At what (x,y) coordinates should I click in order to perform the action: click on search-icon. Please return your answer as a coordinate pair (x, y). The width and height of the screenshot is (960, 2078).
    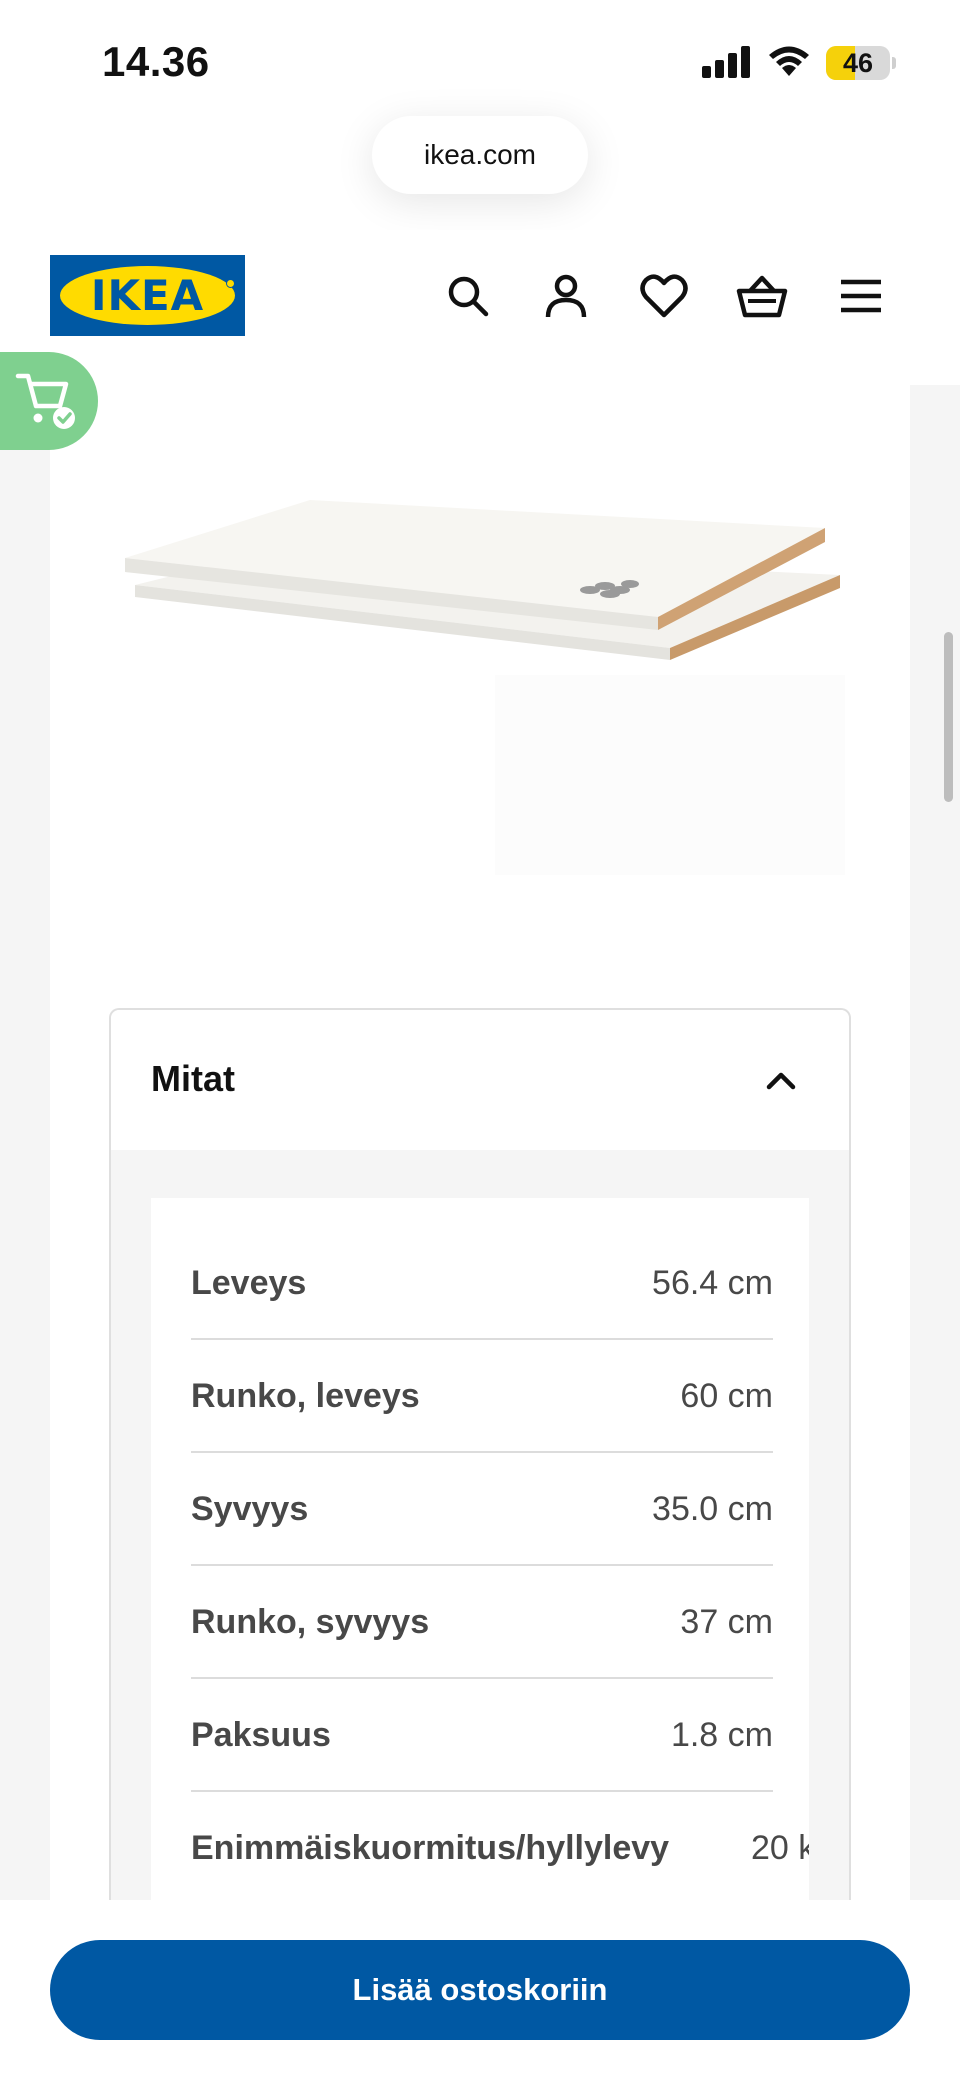
    Looking at the image, I should click on (468, 296).